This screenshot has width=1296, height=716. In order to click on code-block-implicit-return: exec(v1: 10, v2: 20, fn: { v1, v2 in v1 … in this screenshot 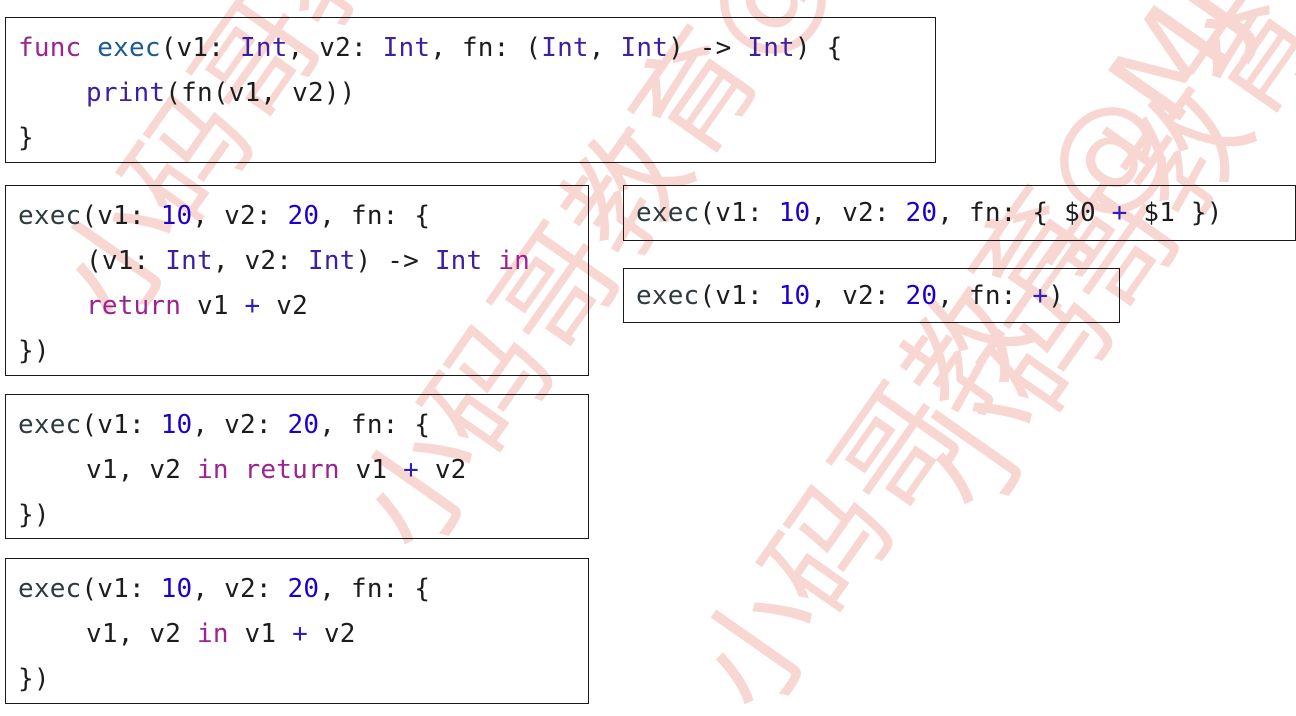, I will do `click(297, 631)`.